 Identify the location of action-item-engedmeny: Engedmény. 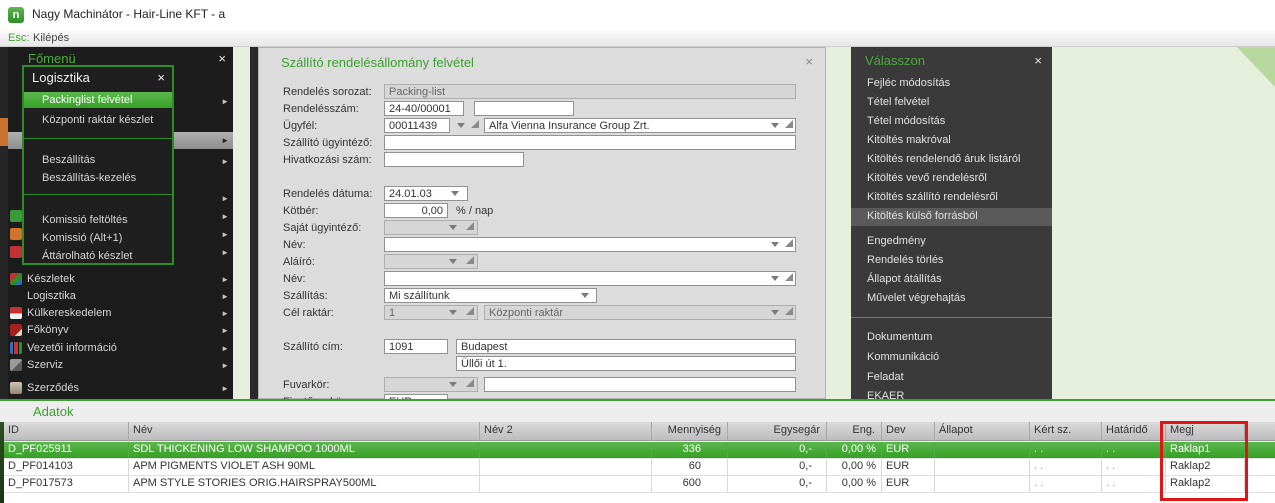
(951, 242).